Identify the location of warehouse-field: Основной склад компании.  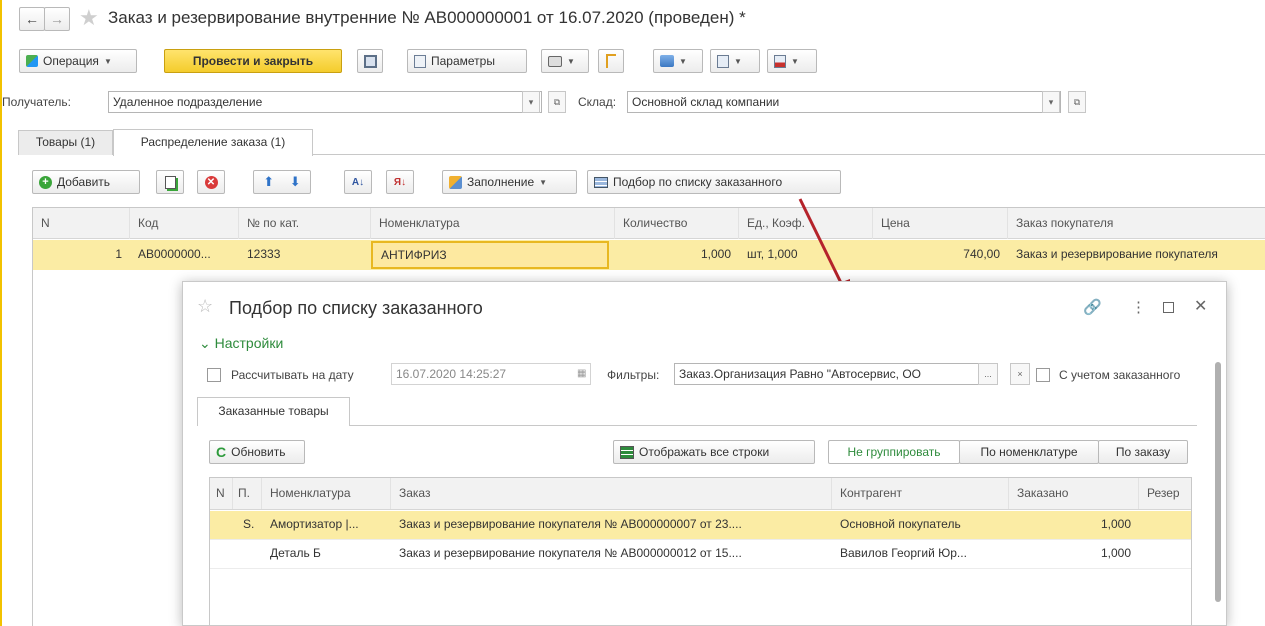
(844, 102).